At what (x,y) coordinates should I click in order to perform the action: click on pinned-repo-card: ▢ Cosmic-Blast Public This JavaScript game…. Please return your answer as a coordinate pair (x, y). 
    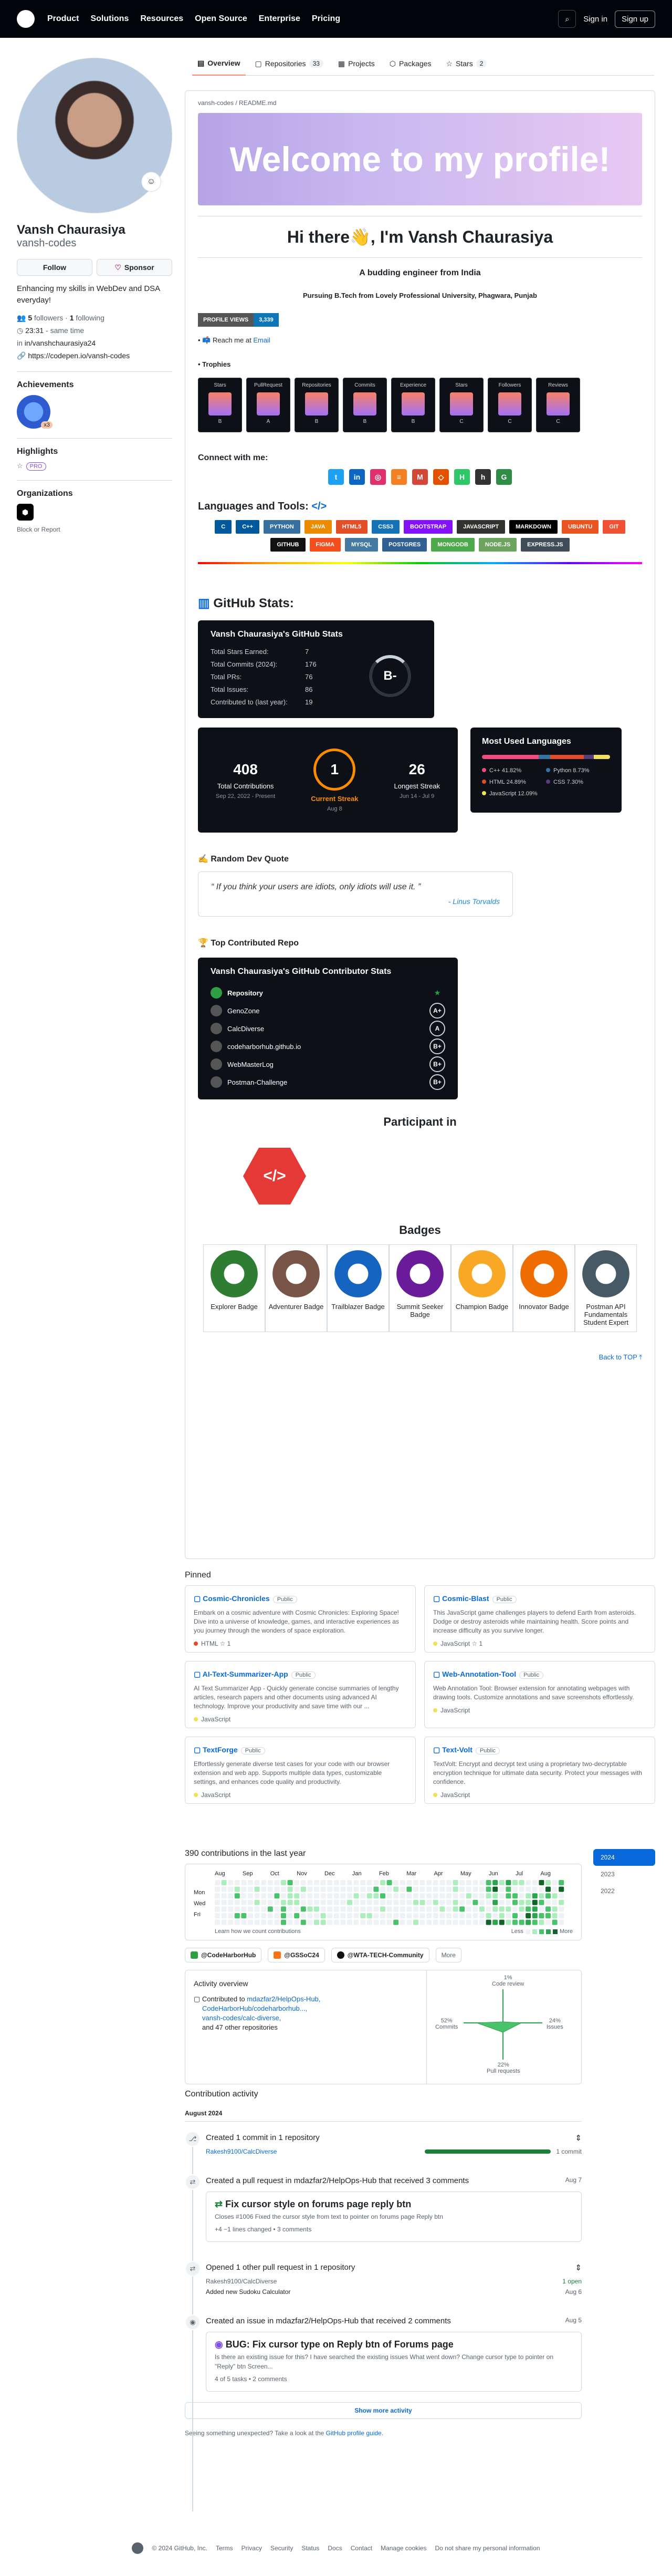
    Looking at the image, I should click on (539, 1619).